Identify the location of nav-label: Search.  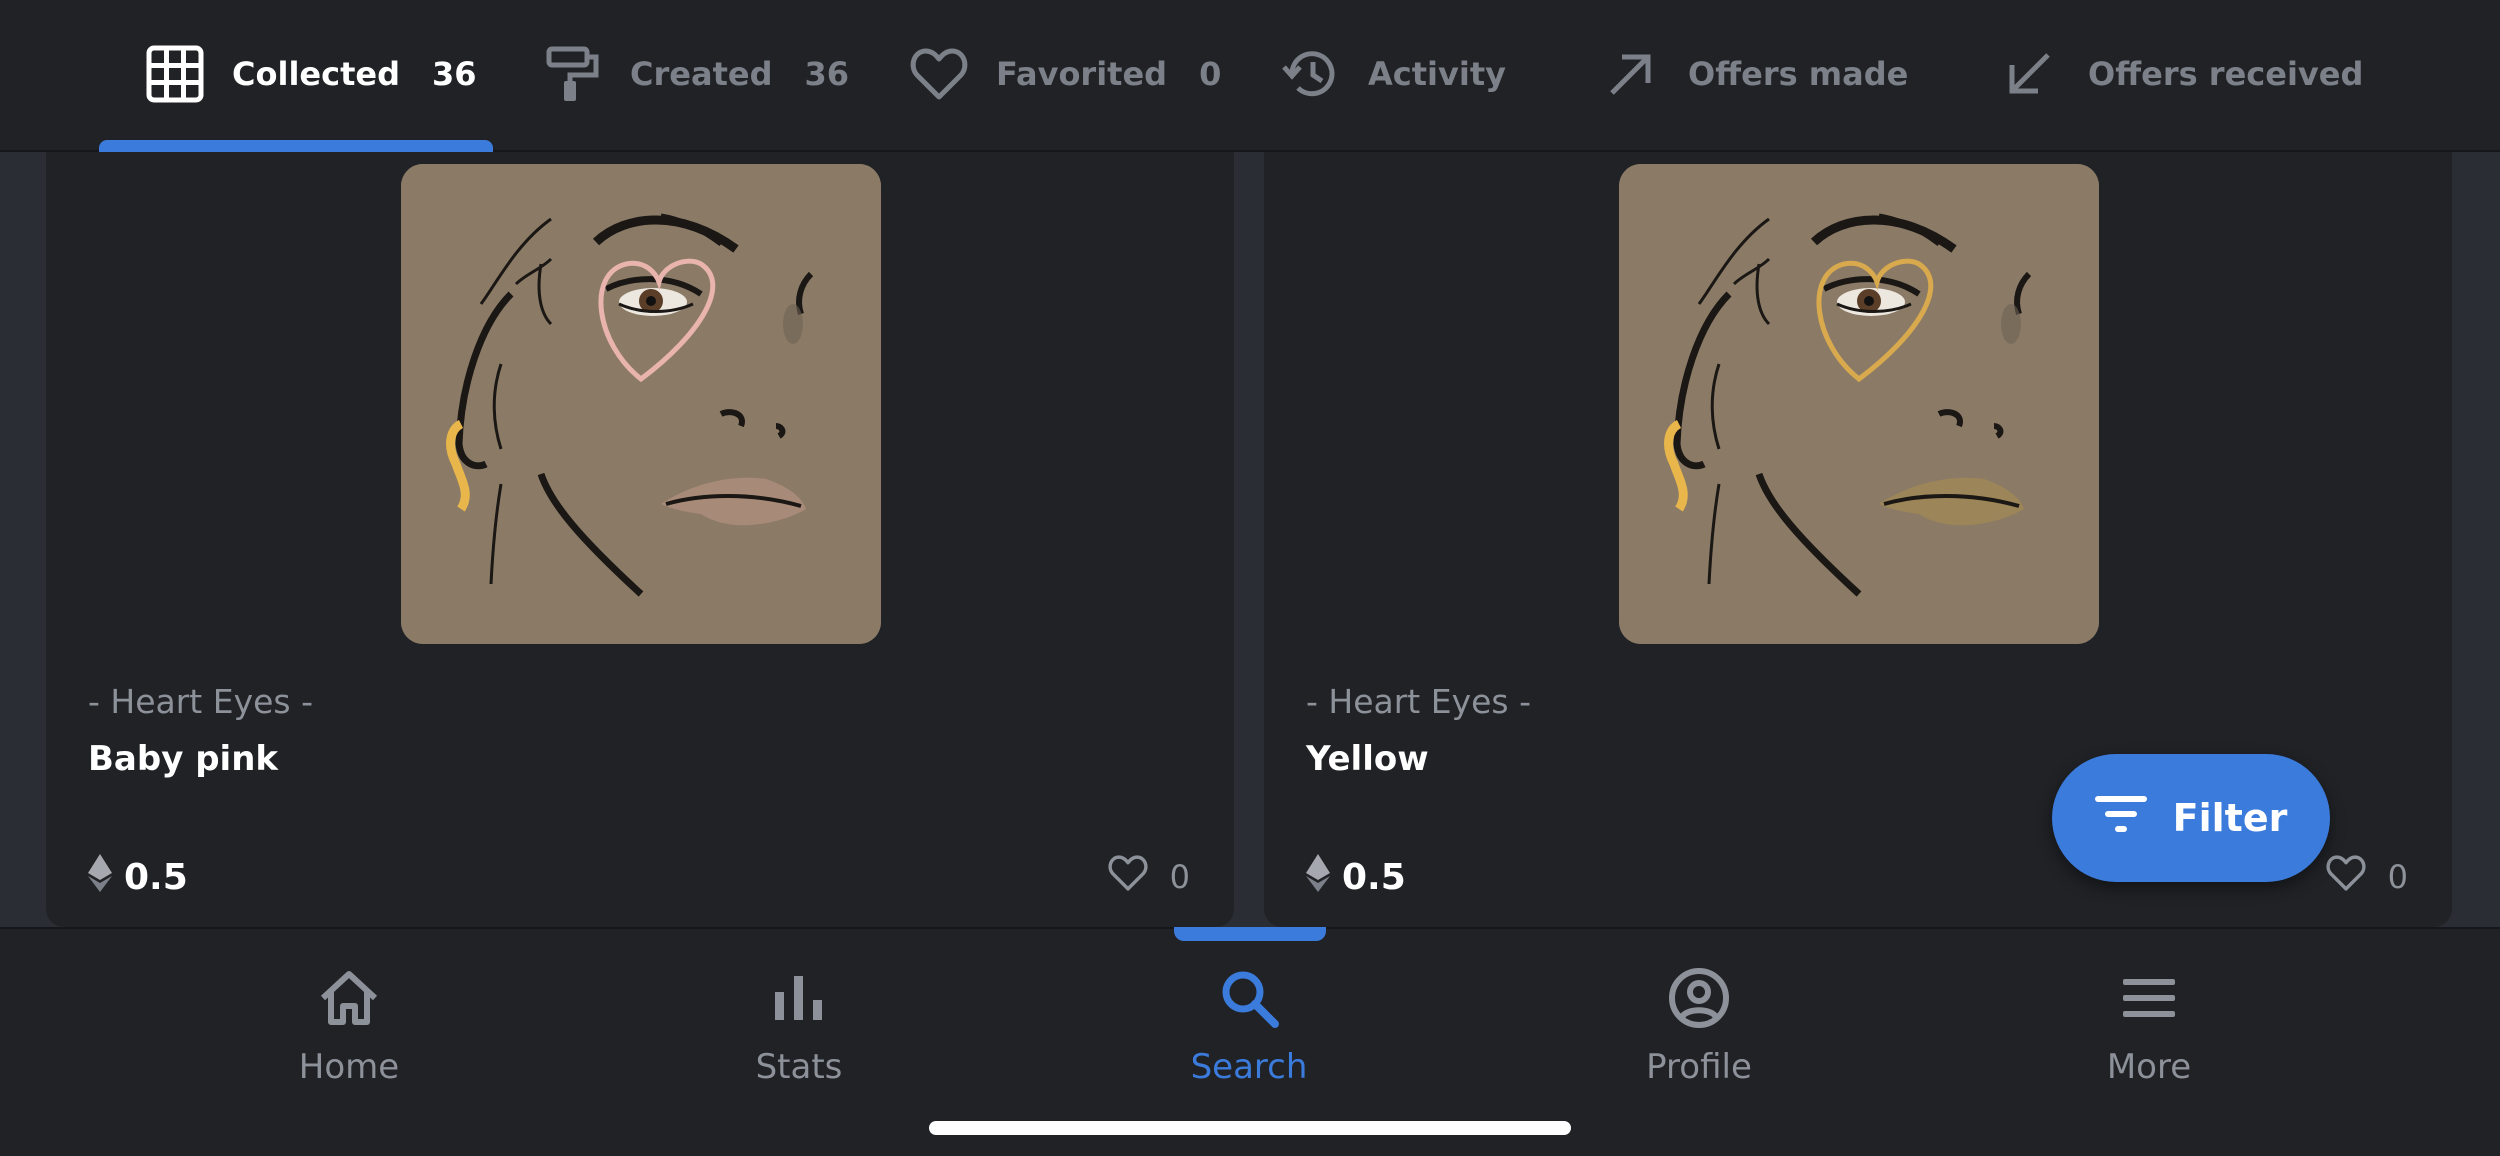
(1249, 1067).